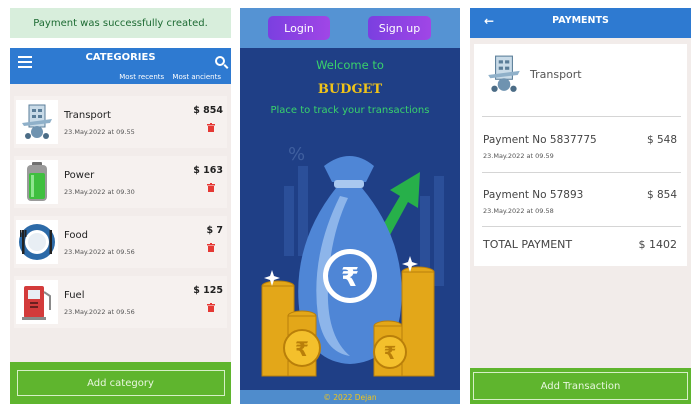 Image resolution: width=700 pixels, height=412 pixels. I want to click on category-amount: $ 163, so click(208, 170).